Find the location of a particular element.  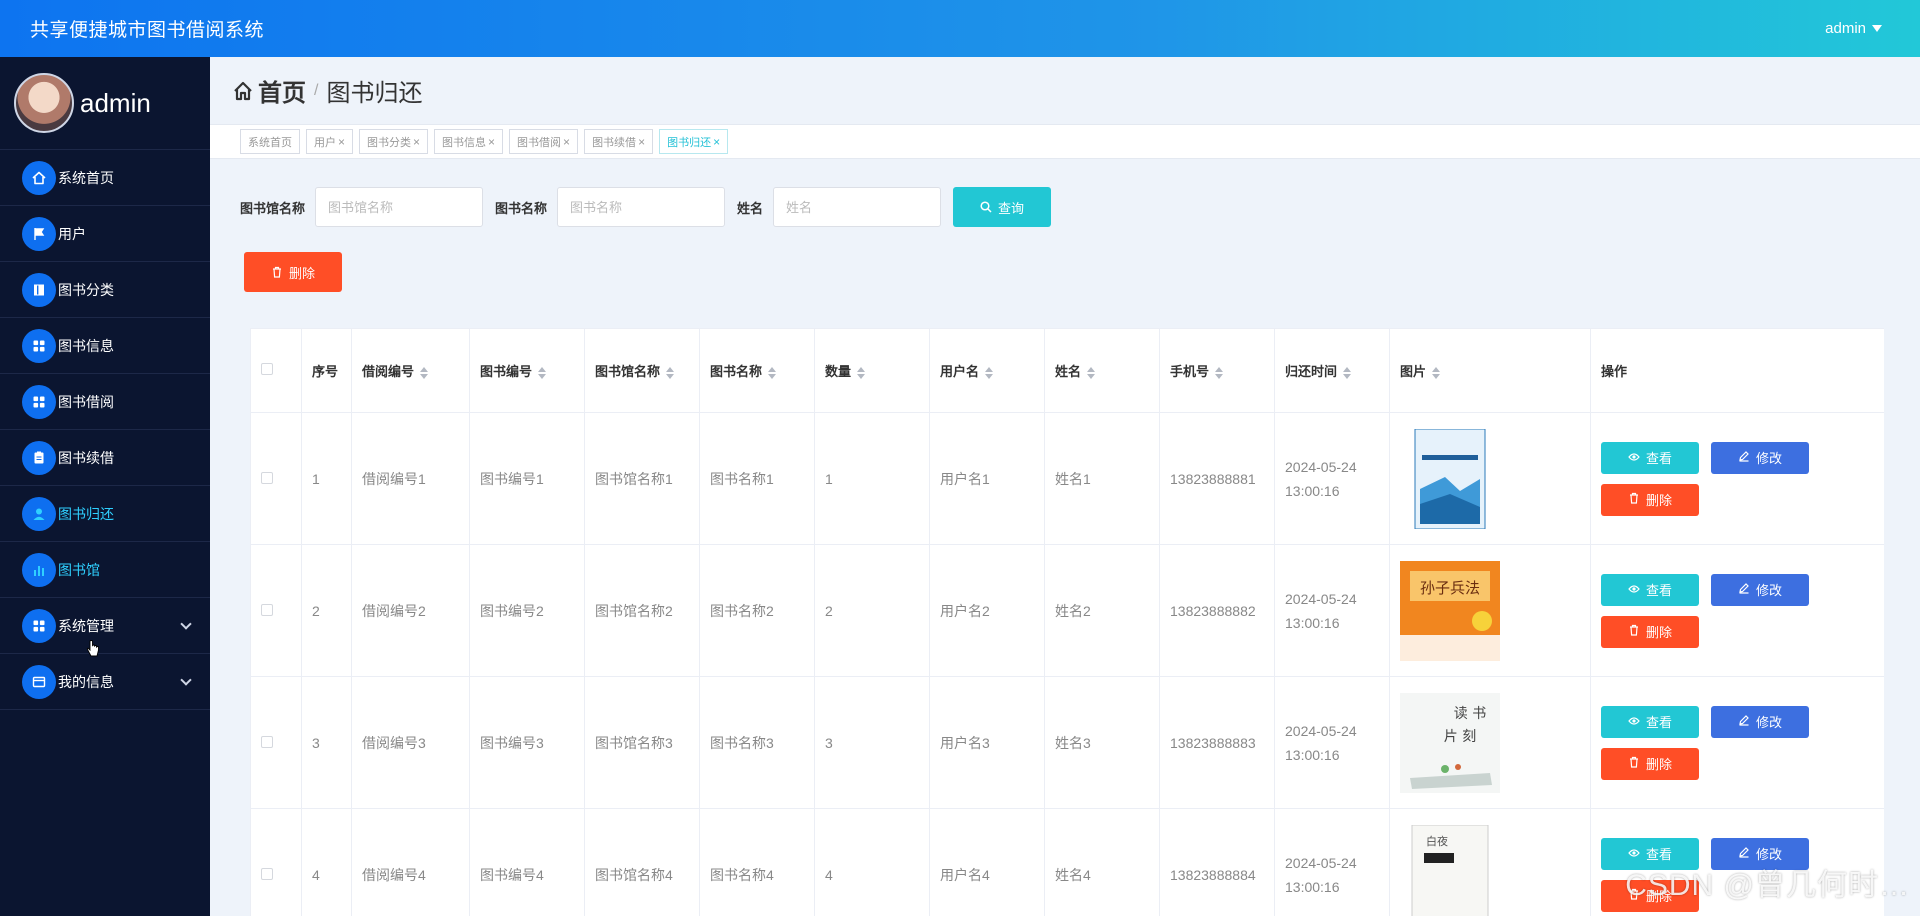

column-header-6: 用户名 is located at coordinates (987, 370).